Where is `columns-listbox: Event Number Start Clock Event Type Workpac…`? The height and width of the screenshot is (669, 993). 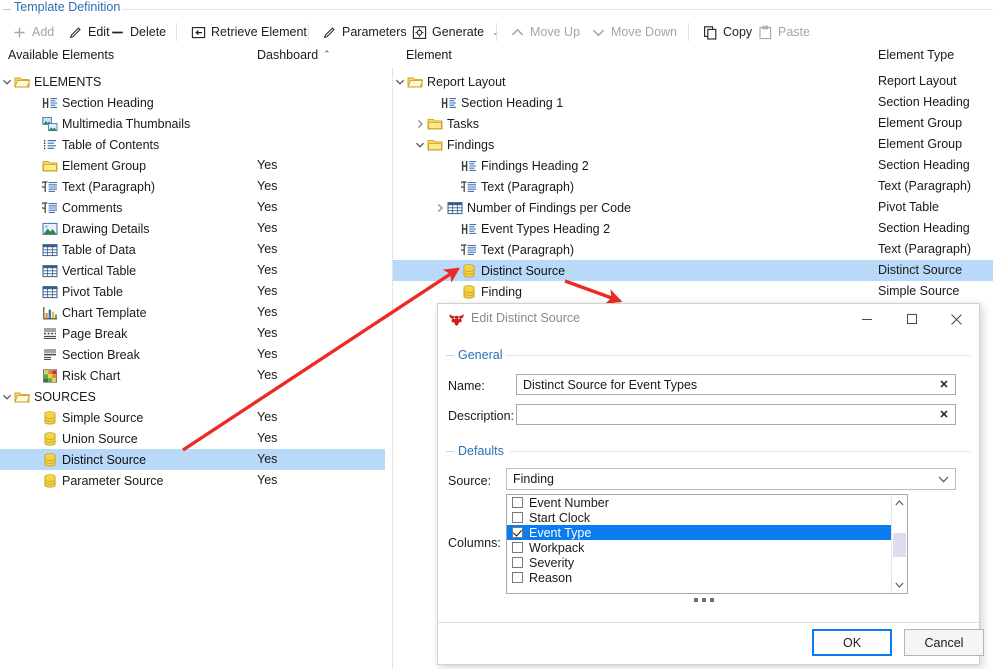 columns-listbox: Event Number Start Clock Event Type Workpac… is located at coordinates (707, 544).